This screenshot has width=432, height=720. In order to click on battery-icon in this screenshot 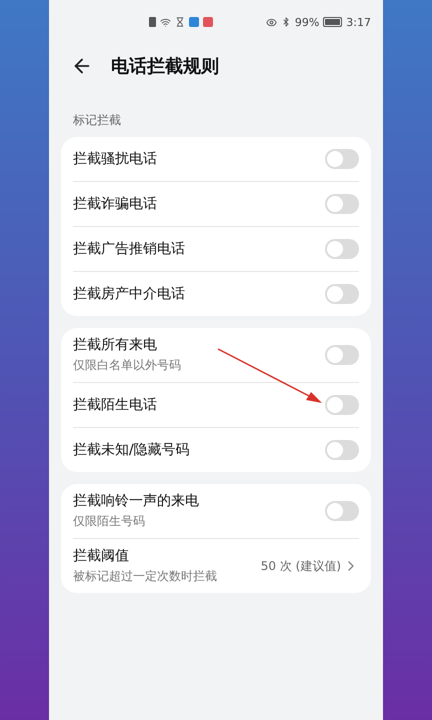, I will do `click(332, 22)`.